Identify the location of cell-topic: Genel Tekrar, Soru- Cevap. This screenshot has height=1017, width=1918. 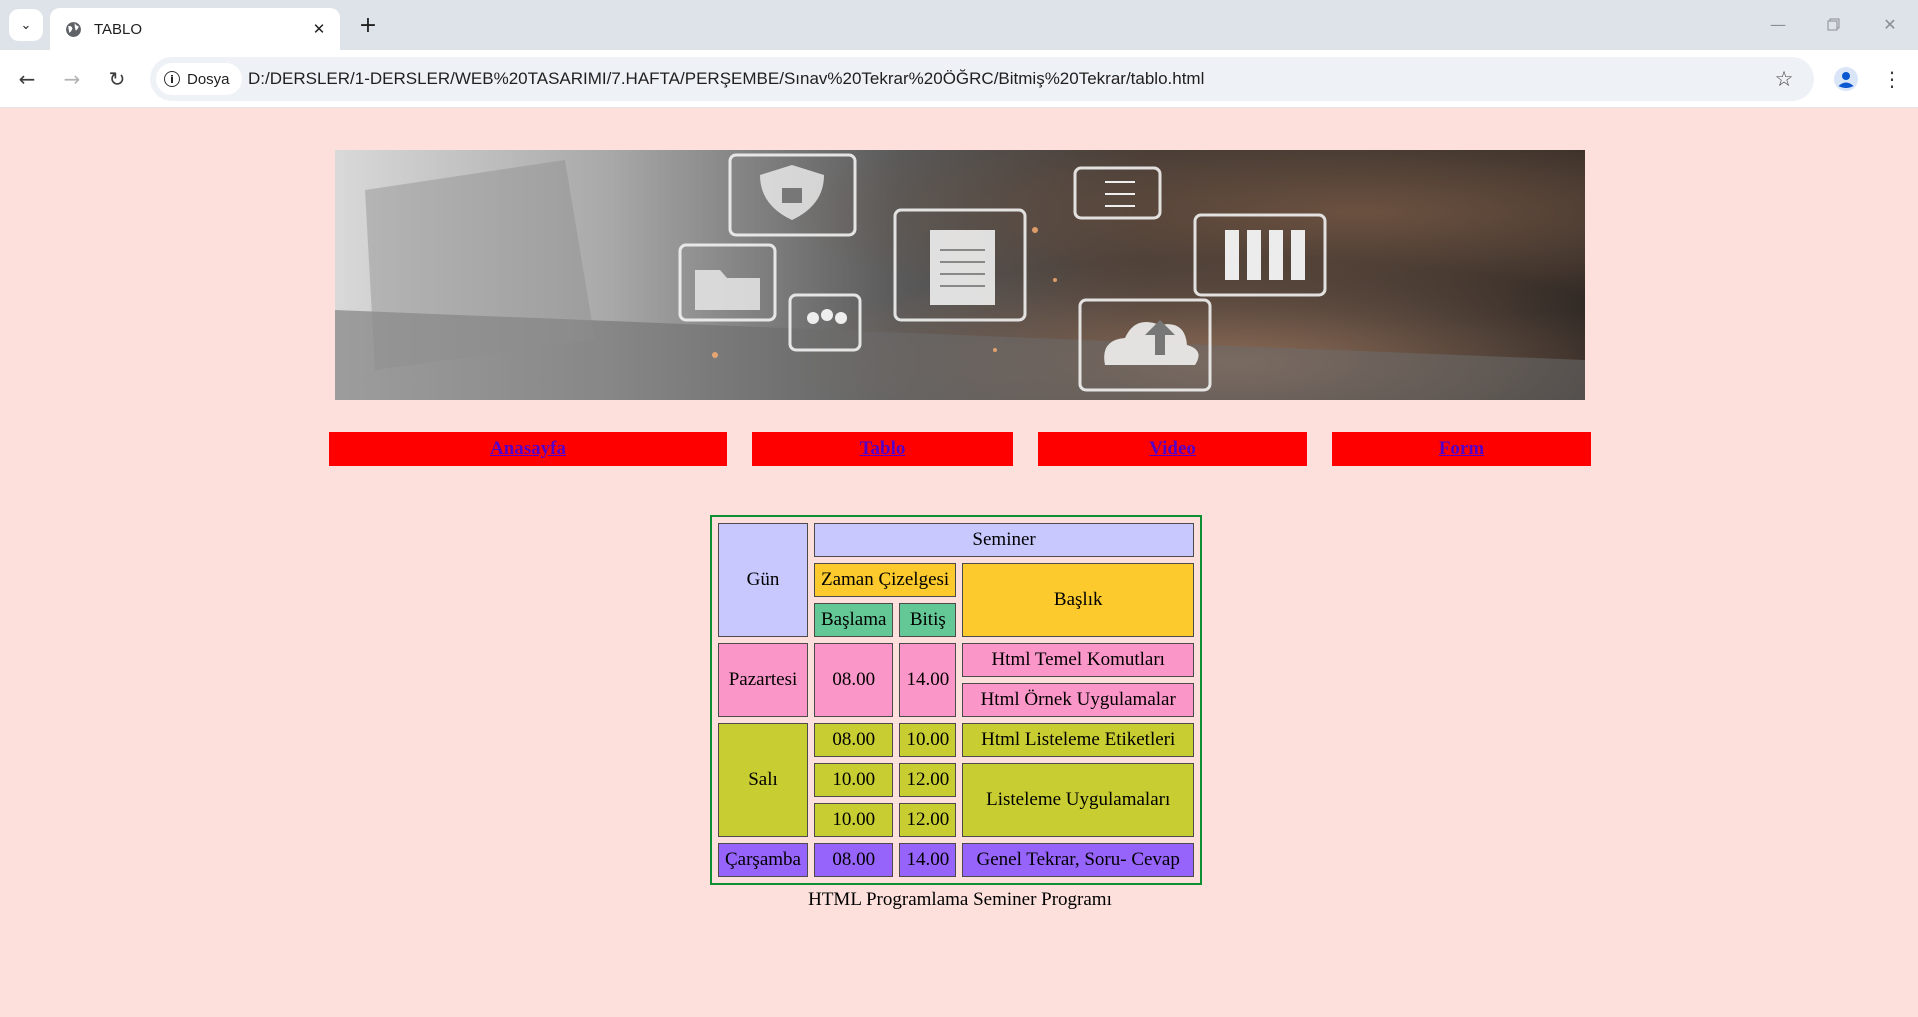
(1078, 860).